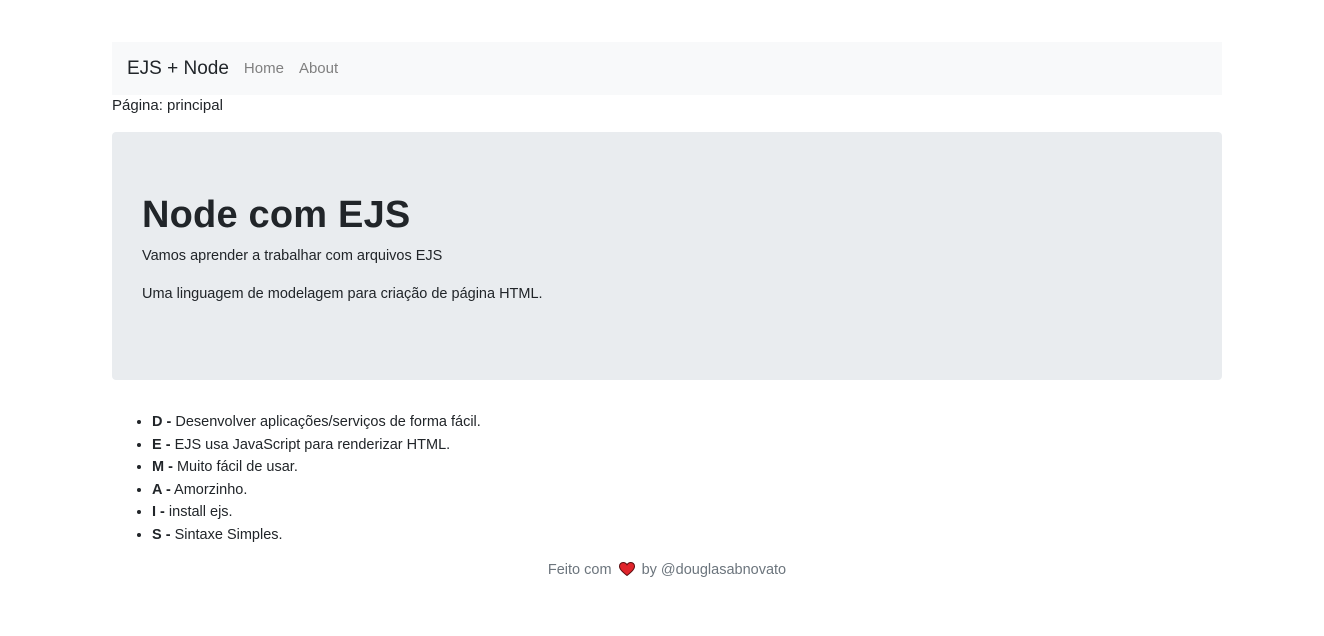  I want to click on footer: Feito com by @douglasabnovato, so click(667, 569).